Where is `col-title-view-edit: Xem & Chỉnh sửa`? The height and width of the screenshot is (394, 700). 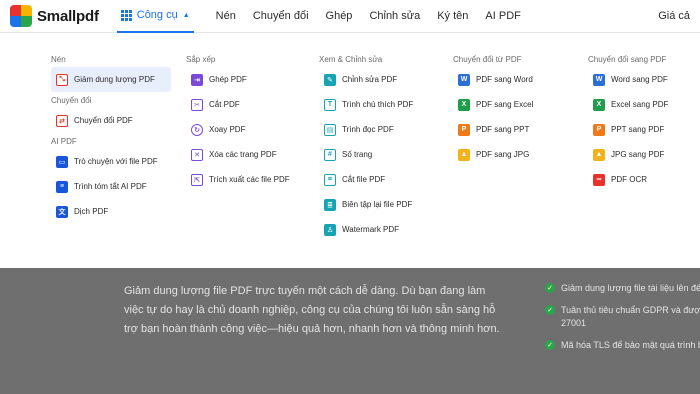
col-title-view-edit: Xem & Chỉnh sửa is located at coordinates (351, 59).